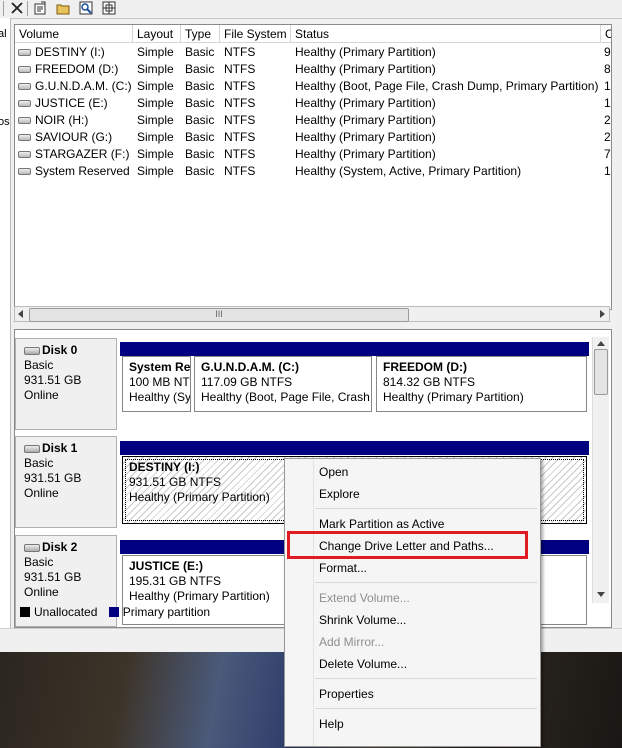  I want to click on scroll-up-icon, so click(601, 343).